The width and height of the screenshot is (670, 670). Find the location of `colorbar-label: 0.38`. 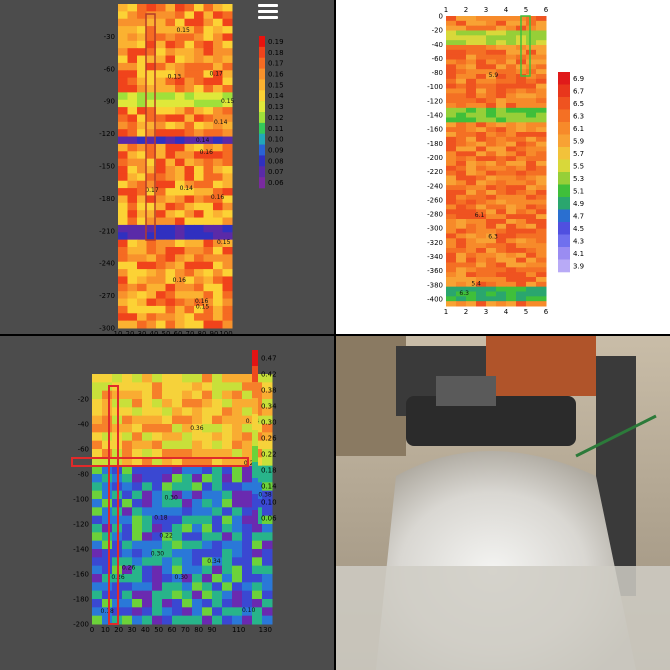

colorbar-label: 0.38 is located at coordinates (269, 391).